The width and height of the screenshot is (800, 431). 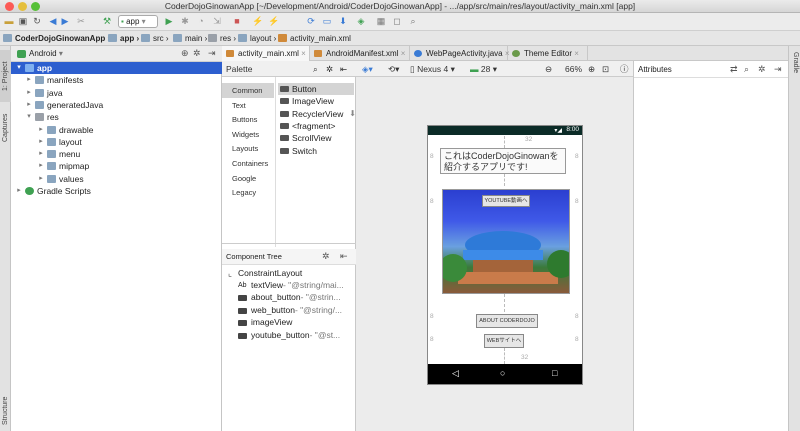 I want to click on forward-arrow-icon: ▶, so click(x=65, y=21).